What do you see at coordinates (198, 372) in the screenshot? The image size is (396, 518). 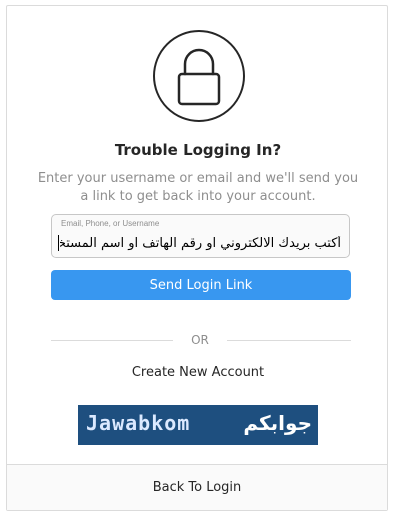 I see `create-new-account-link: Create New Account` at bounding box center [198, 372].